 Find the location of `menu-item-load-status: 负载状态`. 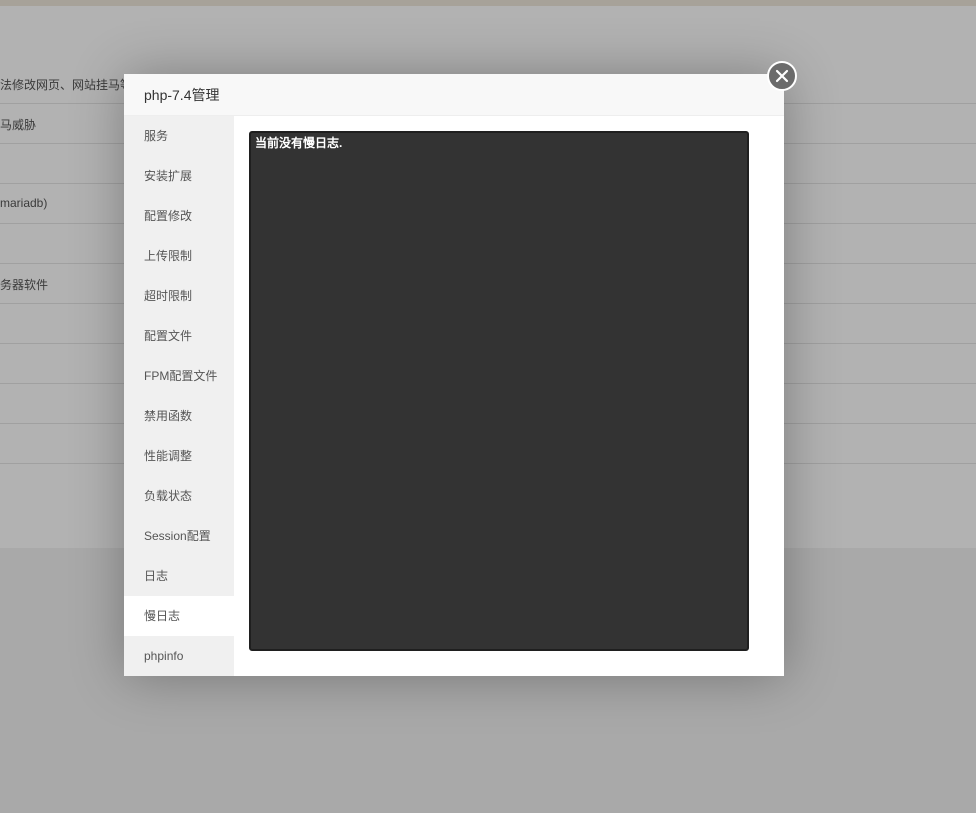

menu-item-load-status: 负载状态 is located at coordinates (179, 496).